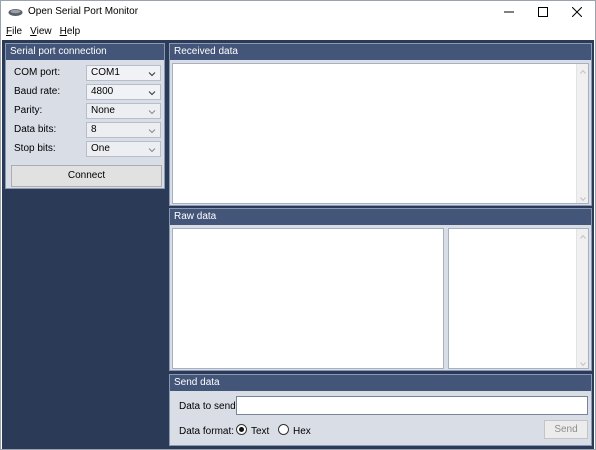 The width and height of the screenshot is (596, 450). I want to click on window-title: Open Serial Port Monitor, so click(83, 11).